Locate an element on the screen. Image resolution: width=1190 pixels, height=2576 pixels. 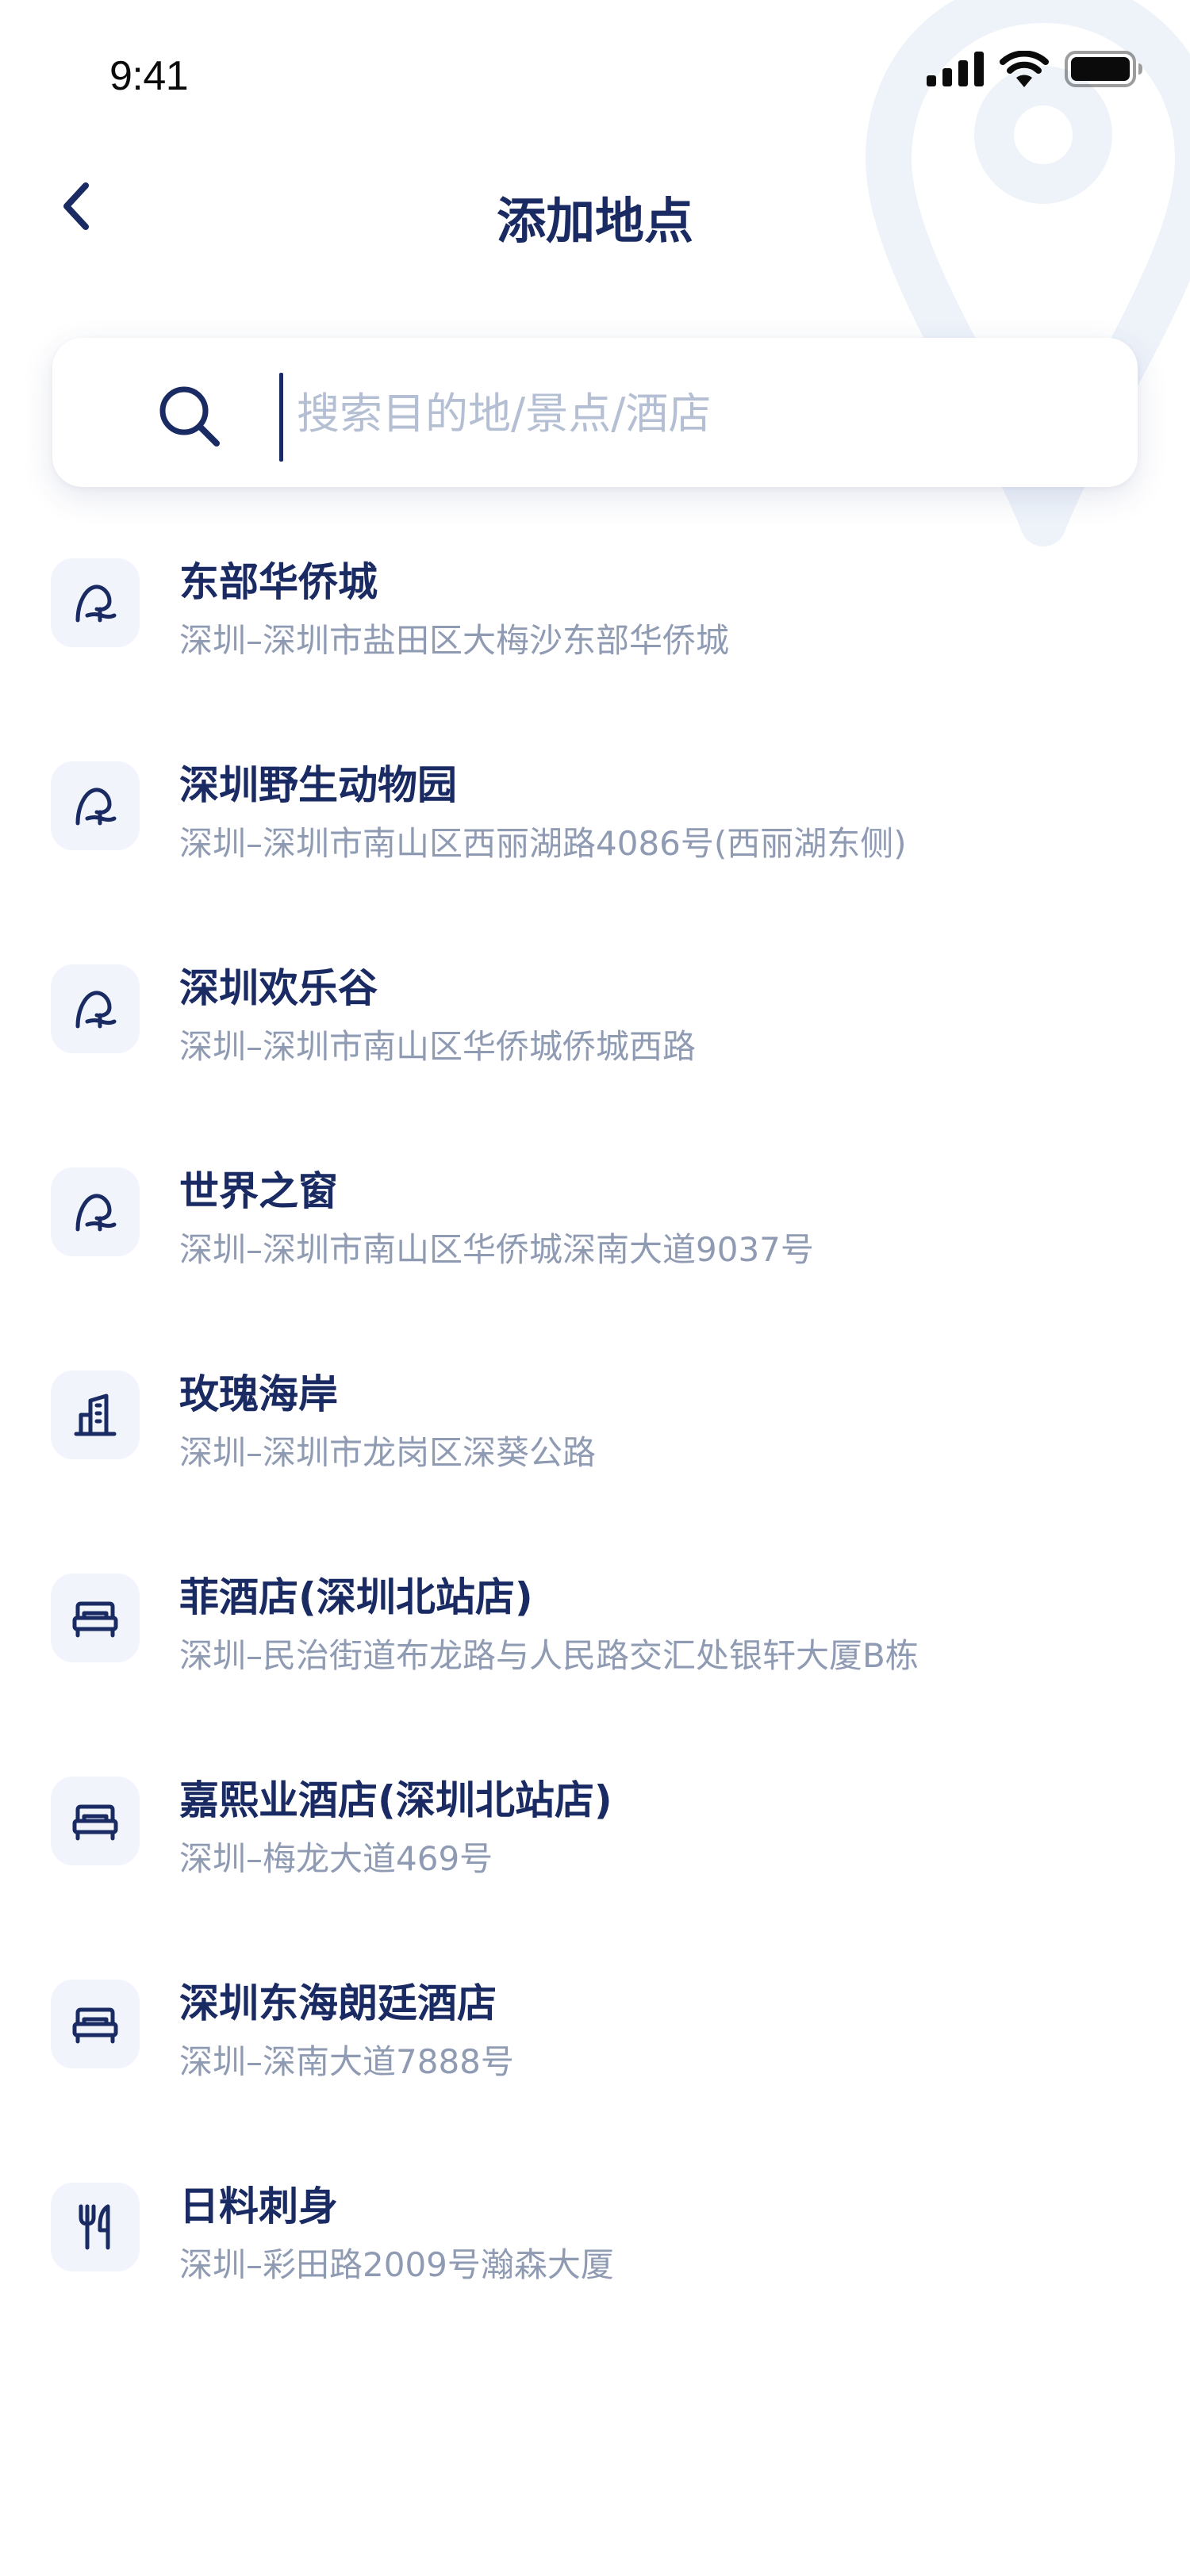
list-item: 菲酒店(深圳北站店) 深圳–民治街道布龙路与人民路交汇处银轩大厦B栋 is located at coordinates (595, 1656).